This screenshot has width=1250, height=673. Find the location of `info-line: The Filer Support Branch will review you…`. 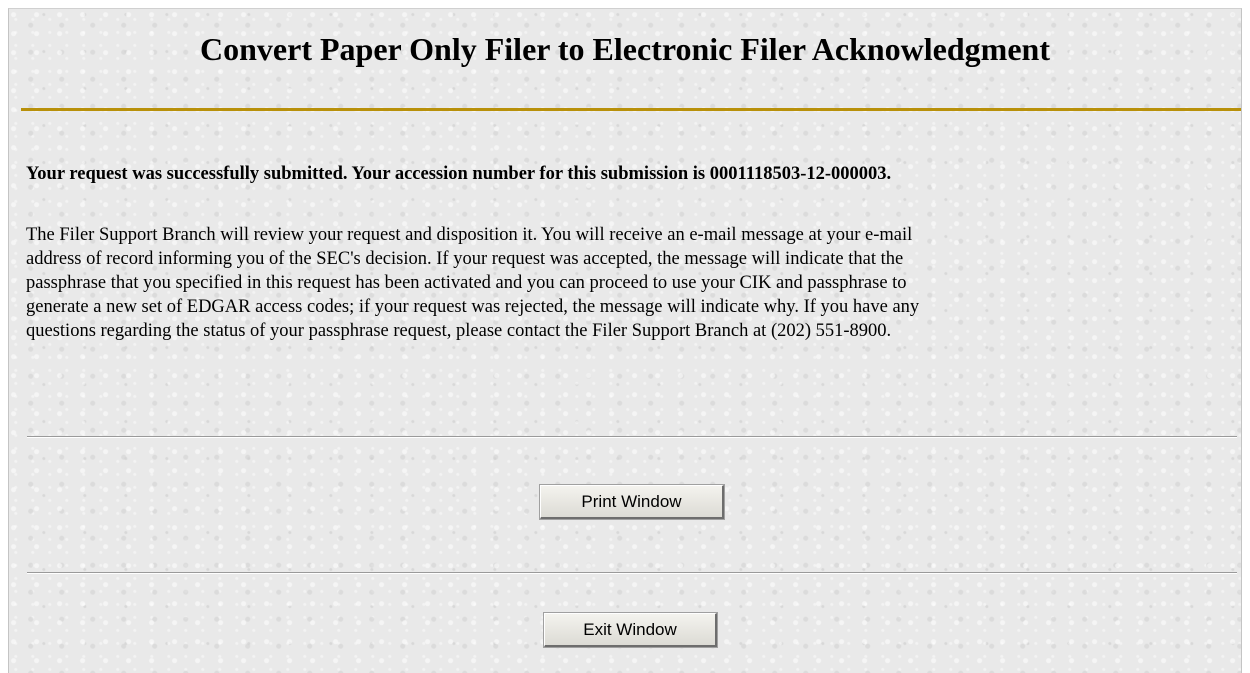

info-line: The Filer Support Branch will review you… is located at coordinates (469, 235).